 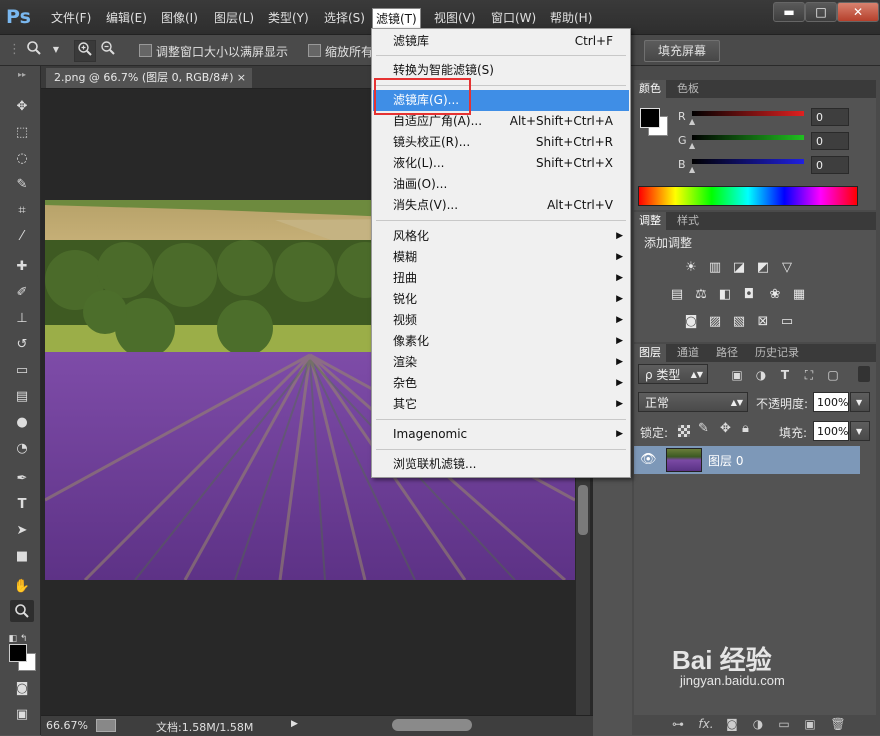 What do you see at coordinates (831, 402) in the screenshot?
I see `opacity-value: 100%` at bounding box center [831, 402].